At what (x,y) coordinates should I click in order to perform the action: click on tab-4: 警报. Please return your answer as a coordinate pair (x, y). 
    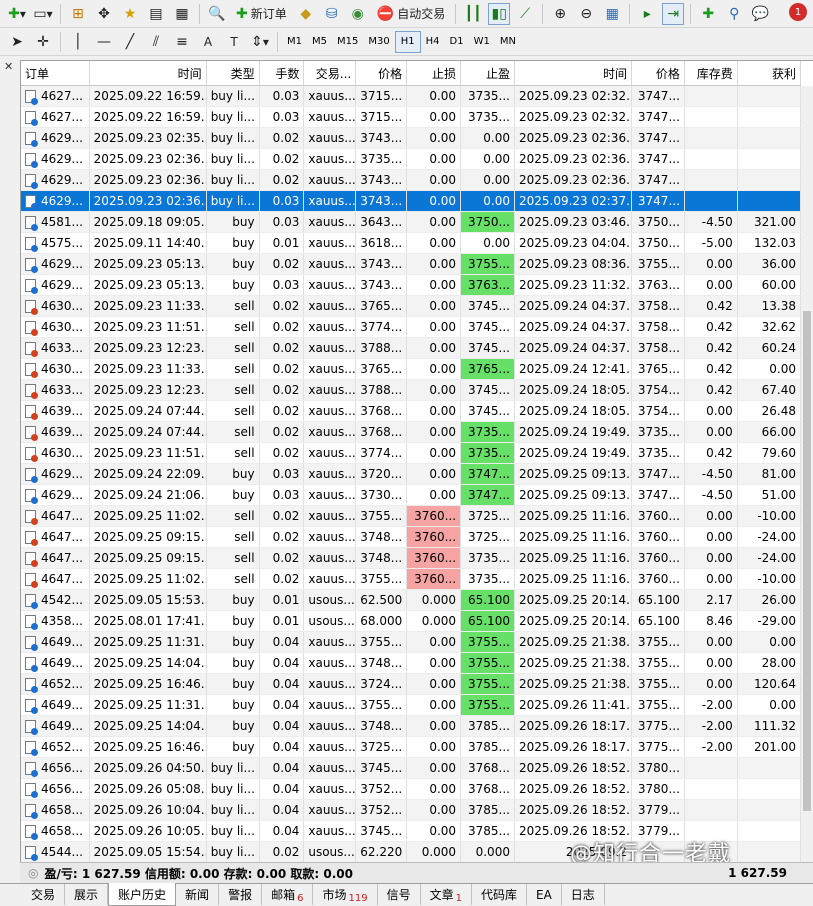
    Looking at the image, I should click on (241, 894).